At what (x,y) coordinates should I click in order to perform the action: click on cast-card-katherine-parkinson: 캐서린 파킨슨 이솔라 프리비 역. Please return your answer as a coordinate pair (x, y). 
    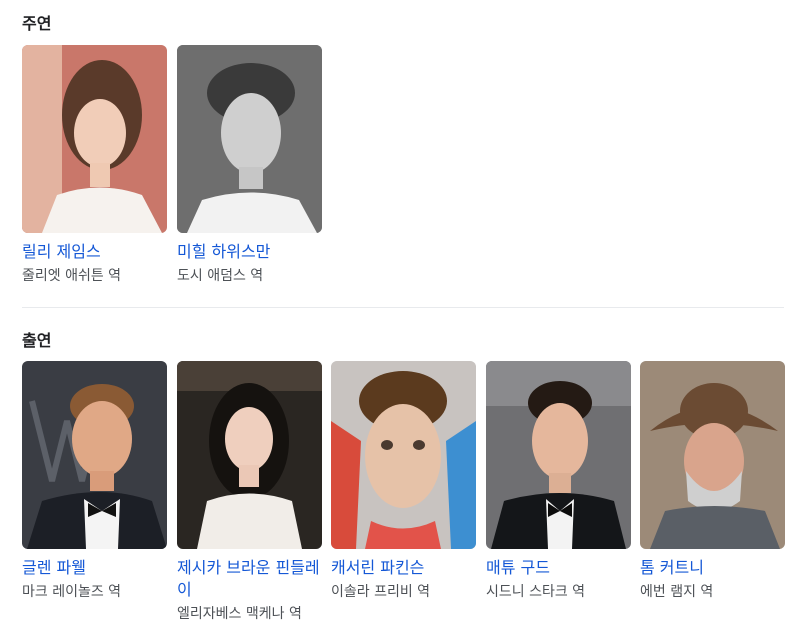
    Looking at the image, I should click on (403, 481).